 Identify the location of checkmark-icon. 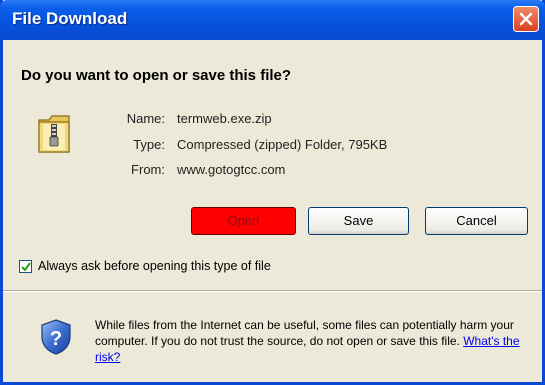
(26, 267).